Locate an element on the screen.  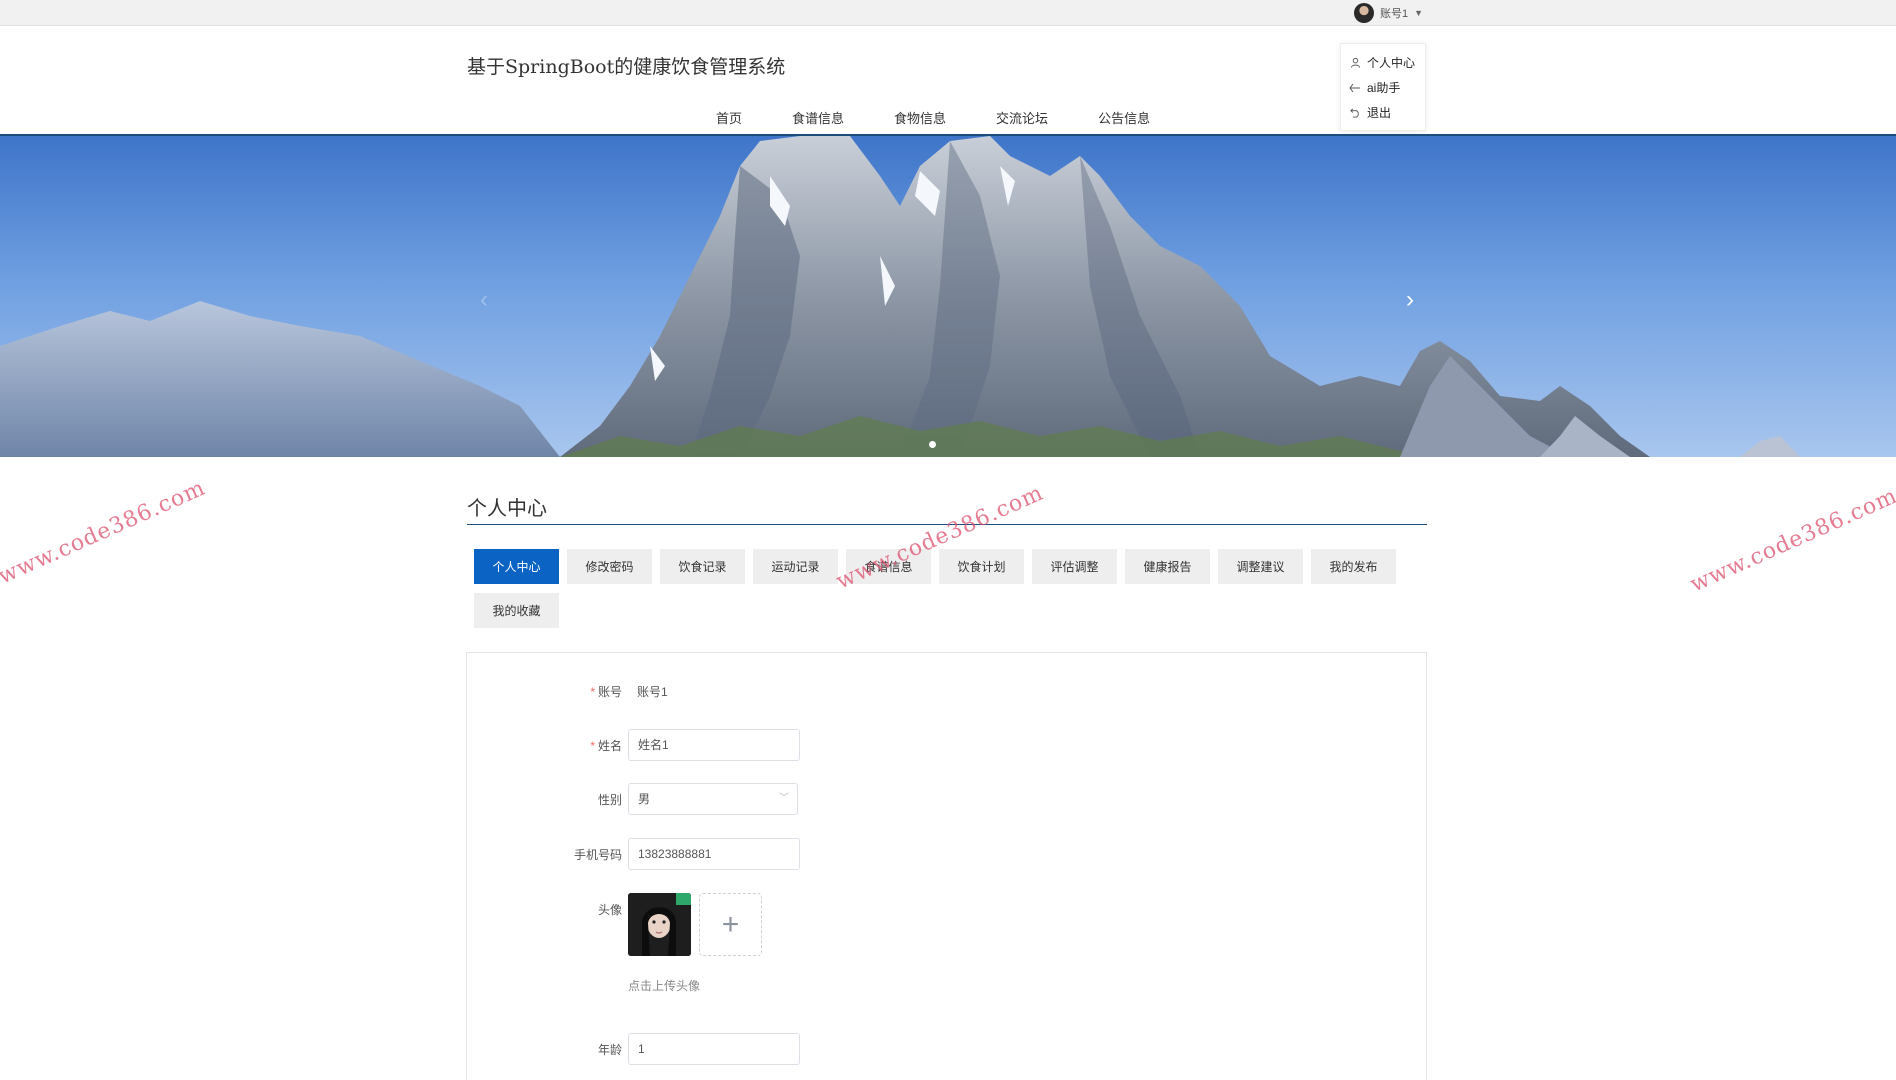
page-title: 个人中心 is located at coordinates (507, 508).